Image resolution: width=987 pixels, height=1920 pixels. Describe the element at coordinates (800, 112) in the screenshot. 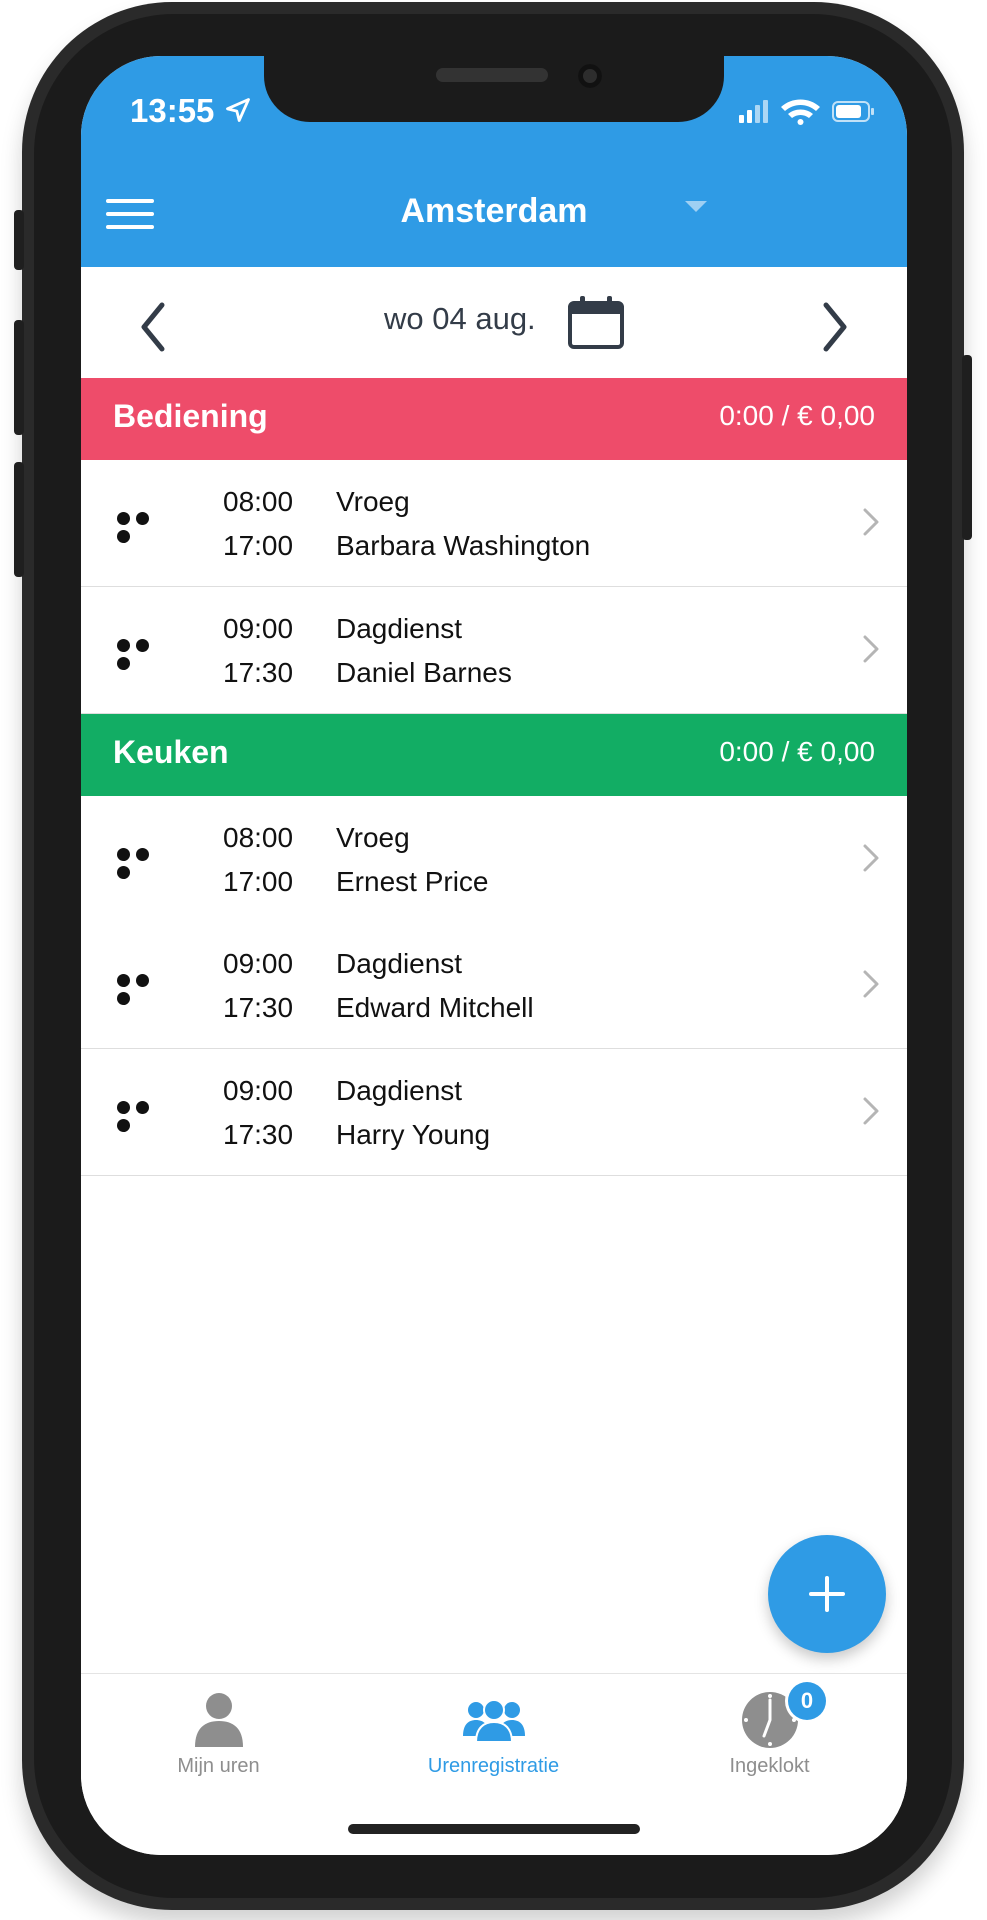

I see `wifi-icon` at that location.